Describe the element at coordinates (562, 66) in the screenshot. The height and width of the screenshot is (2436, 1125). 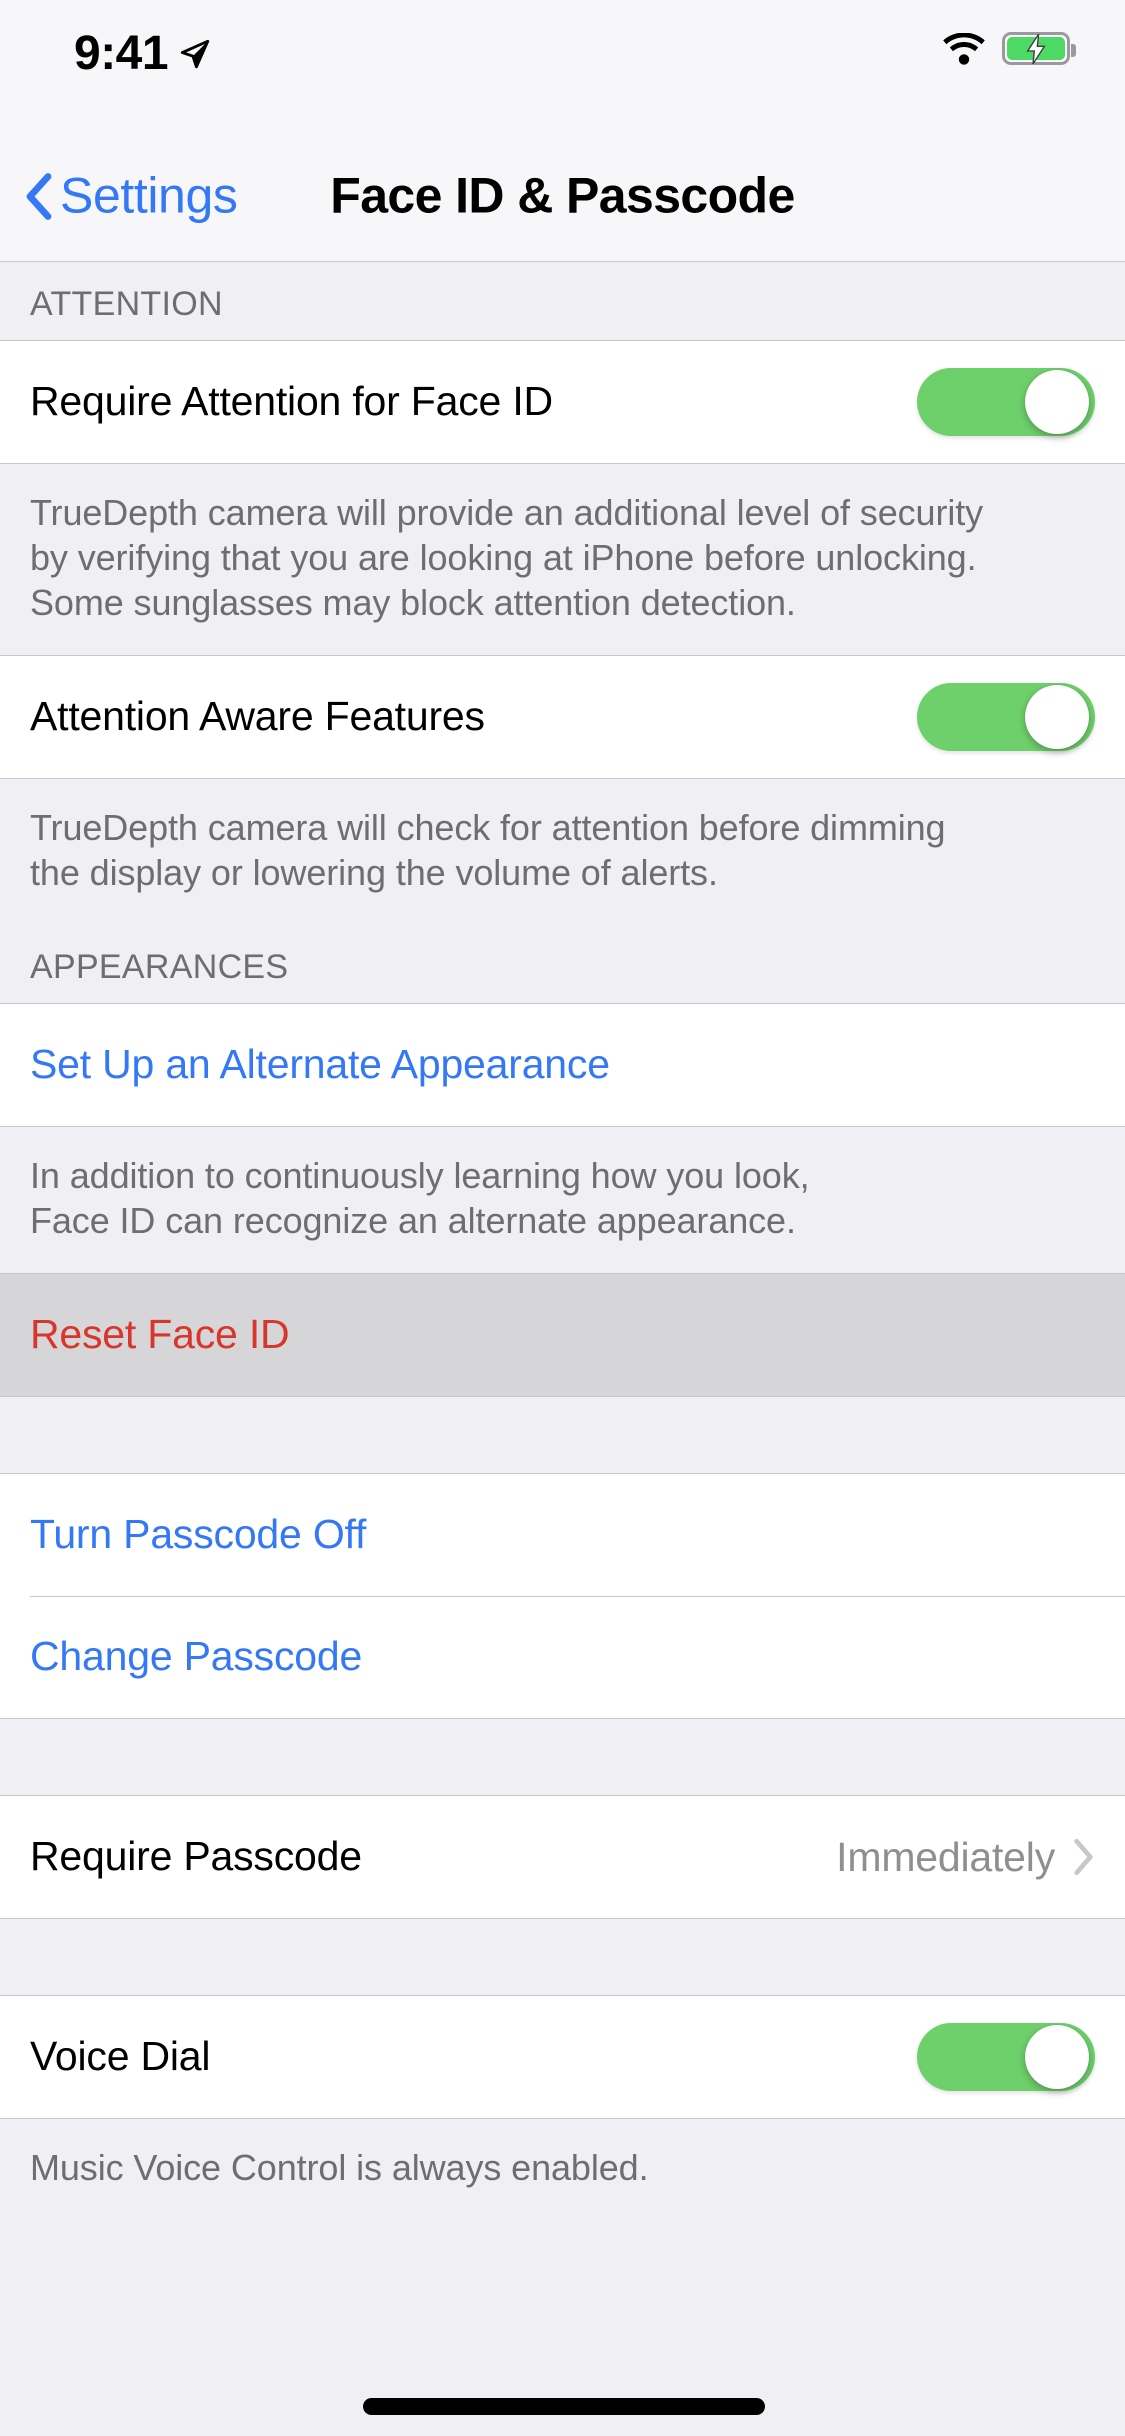
I see `status-bar: 9:41` at that location.